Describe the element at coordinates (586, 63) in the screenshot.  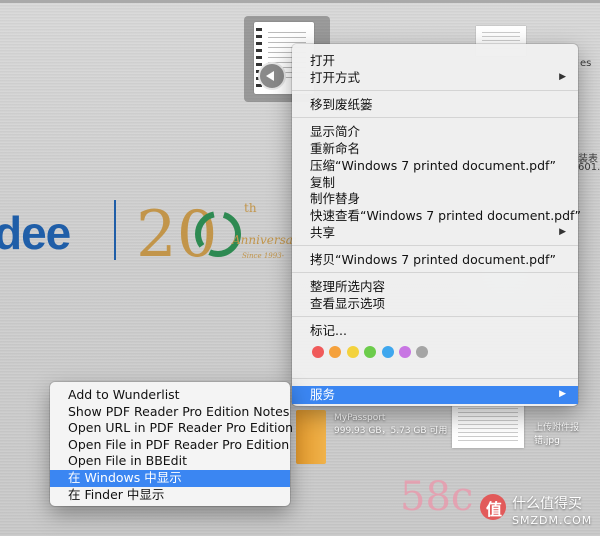
I see `desktop-label-partial: es` at that location.